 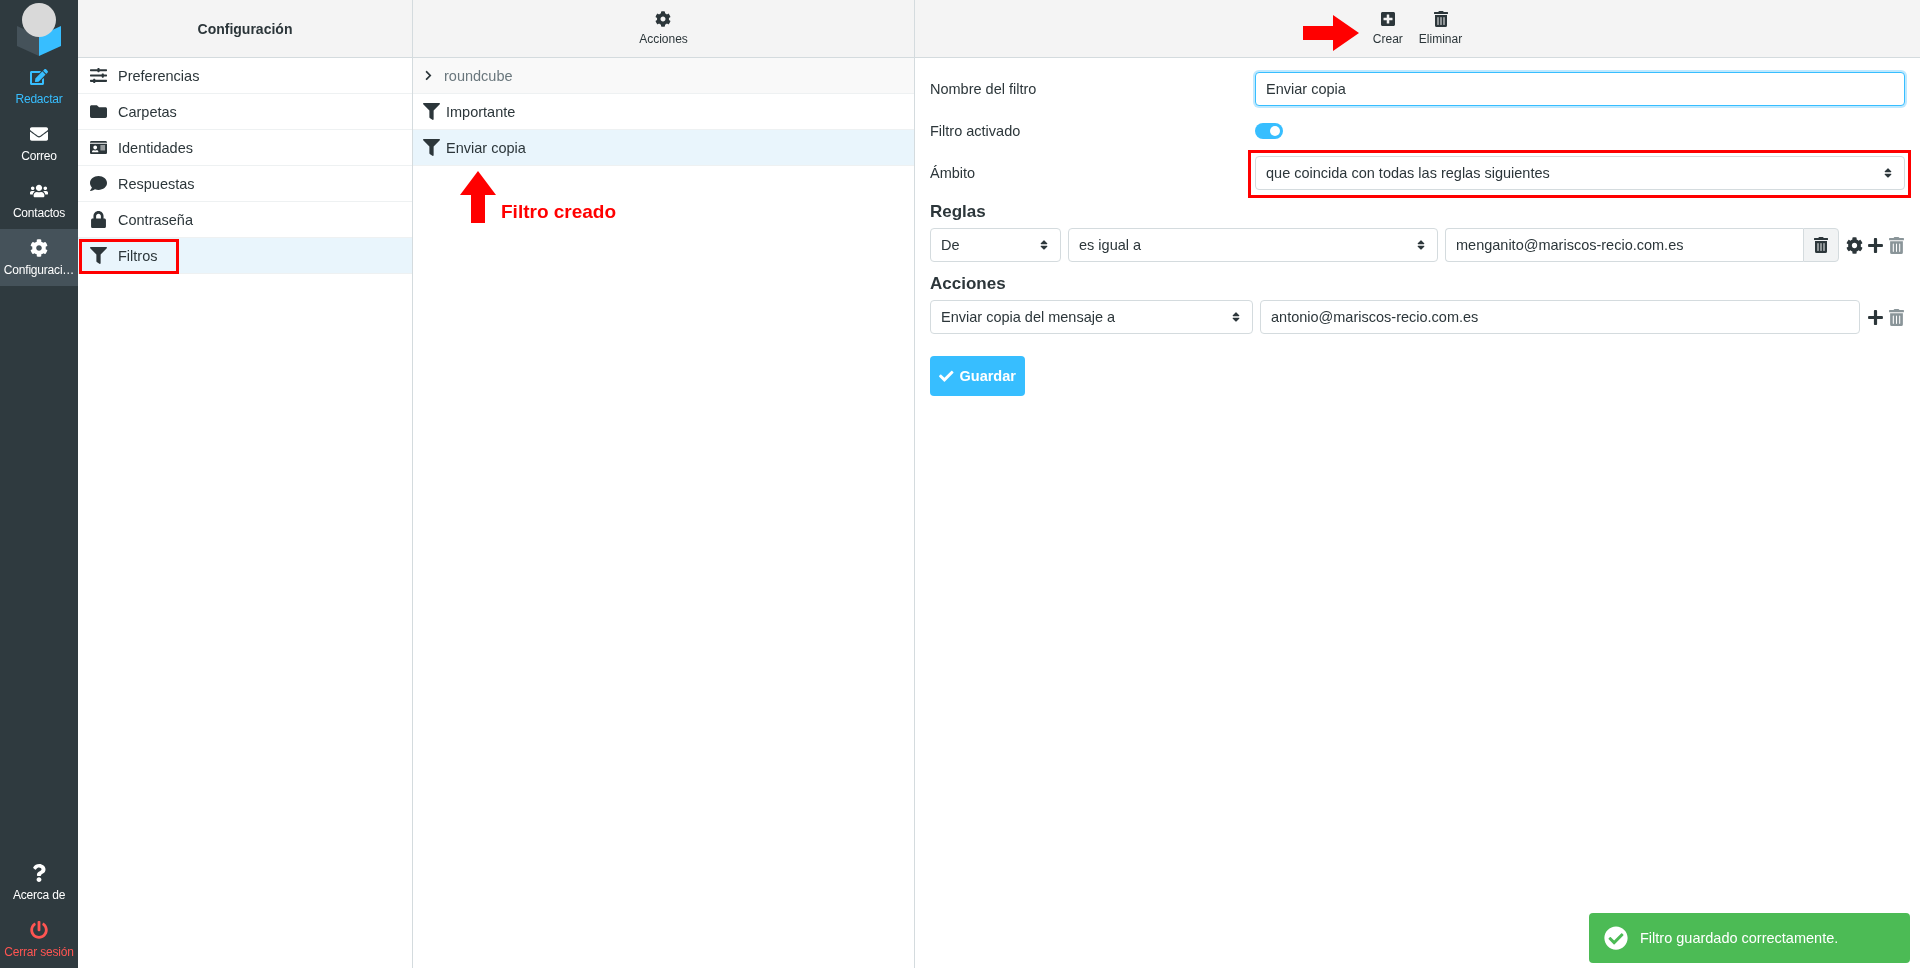 What do you see at coordinates (98, 147) in the screenshot?
I see `id-card-icon` at bounding box center [98, 147].